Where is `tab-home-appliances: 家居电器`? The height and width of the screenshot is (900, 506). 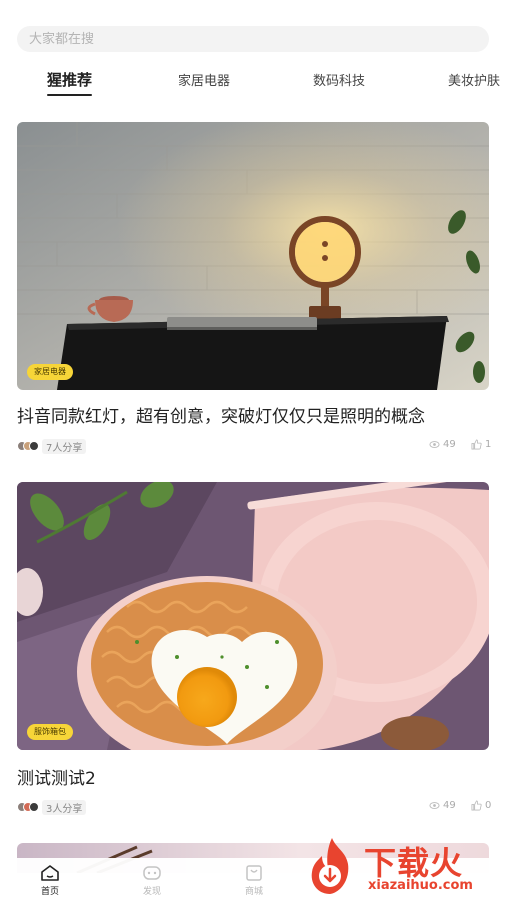
tab-home-appliances: 家居电器 is located at coordinates (204, 79).